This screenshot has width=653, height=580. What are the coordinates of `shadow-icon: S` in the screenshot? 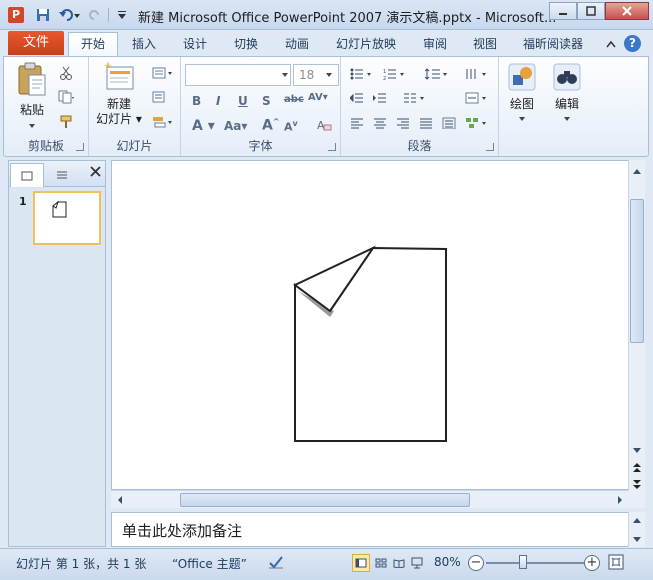 It's located at (266, 101).